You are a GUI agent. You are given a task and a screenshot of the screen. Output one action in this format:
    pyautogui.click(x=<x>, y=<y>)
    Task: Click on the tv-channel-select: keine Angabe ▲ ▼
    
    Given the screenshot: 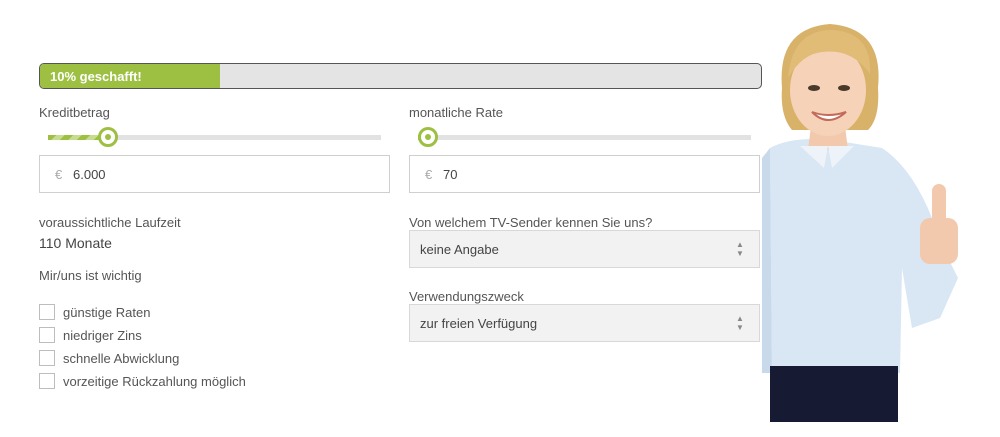 What is the action you would take?
    pyautogui.click(x=584, y=249)
    